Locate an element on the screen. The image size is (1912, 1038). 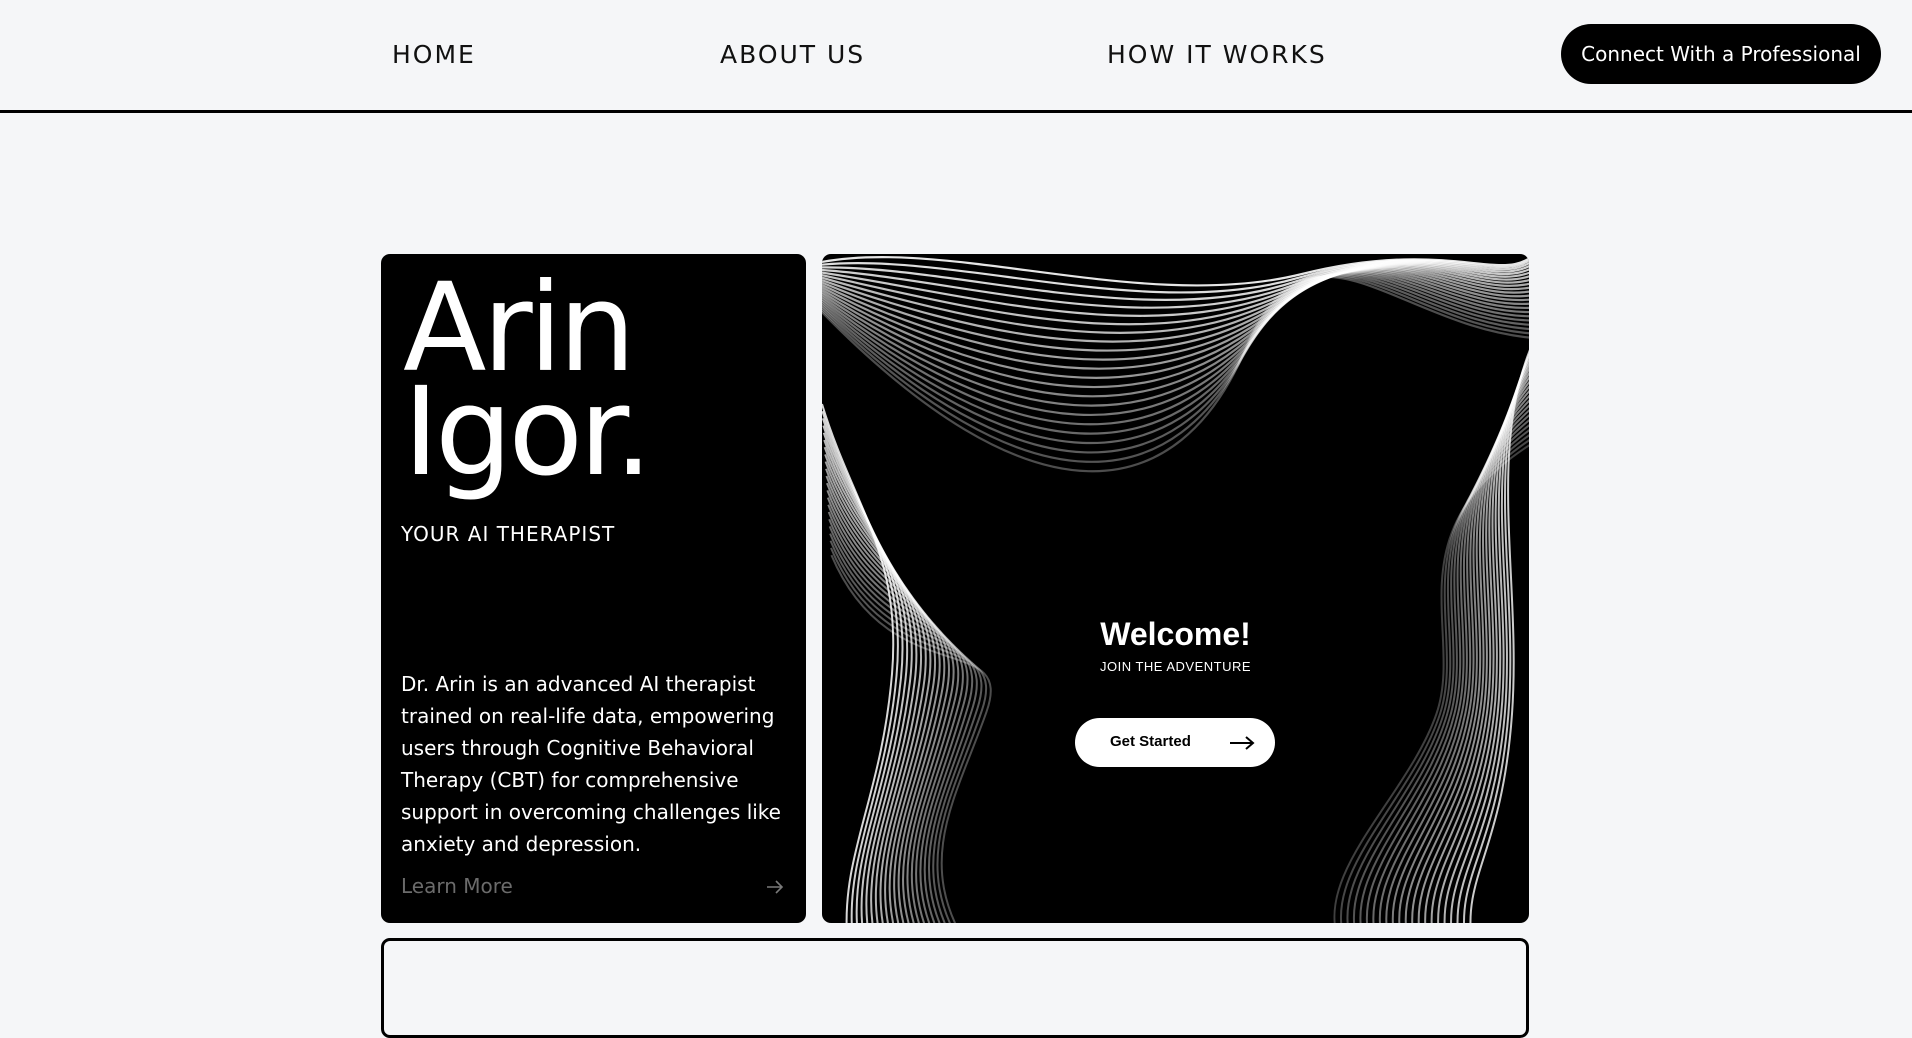
nav-home-link: HOME is located at coordinates (434, 55).